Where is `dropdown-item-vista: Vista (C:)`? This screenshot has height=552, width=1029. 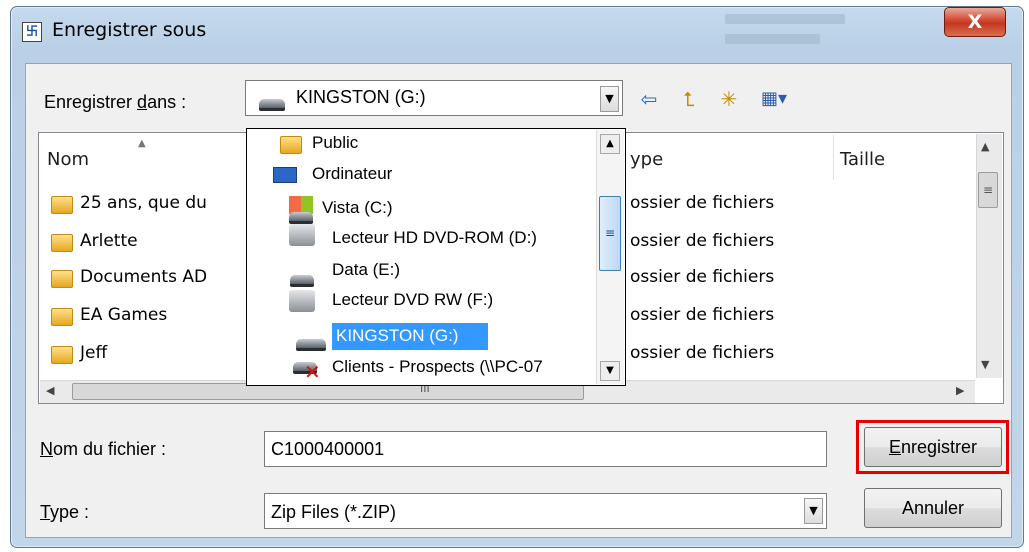
dropdown-item-vista: Vista (C:) is located at coordinates (357, 208).